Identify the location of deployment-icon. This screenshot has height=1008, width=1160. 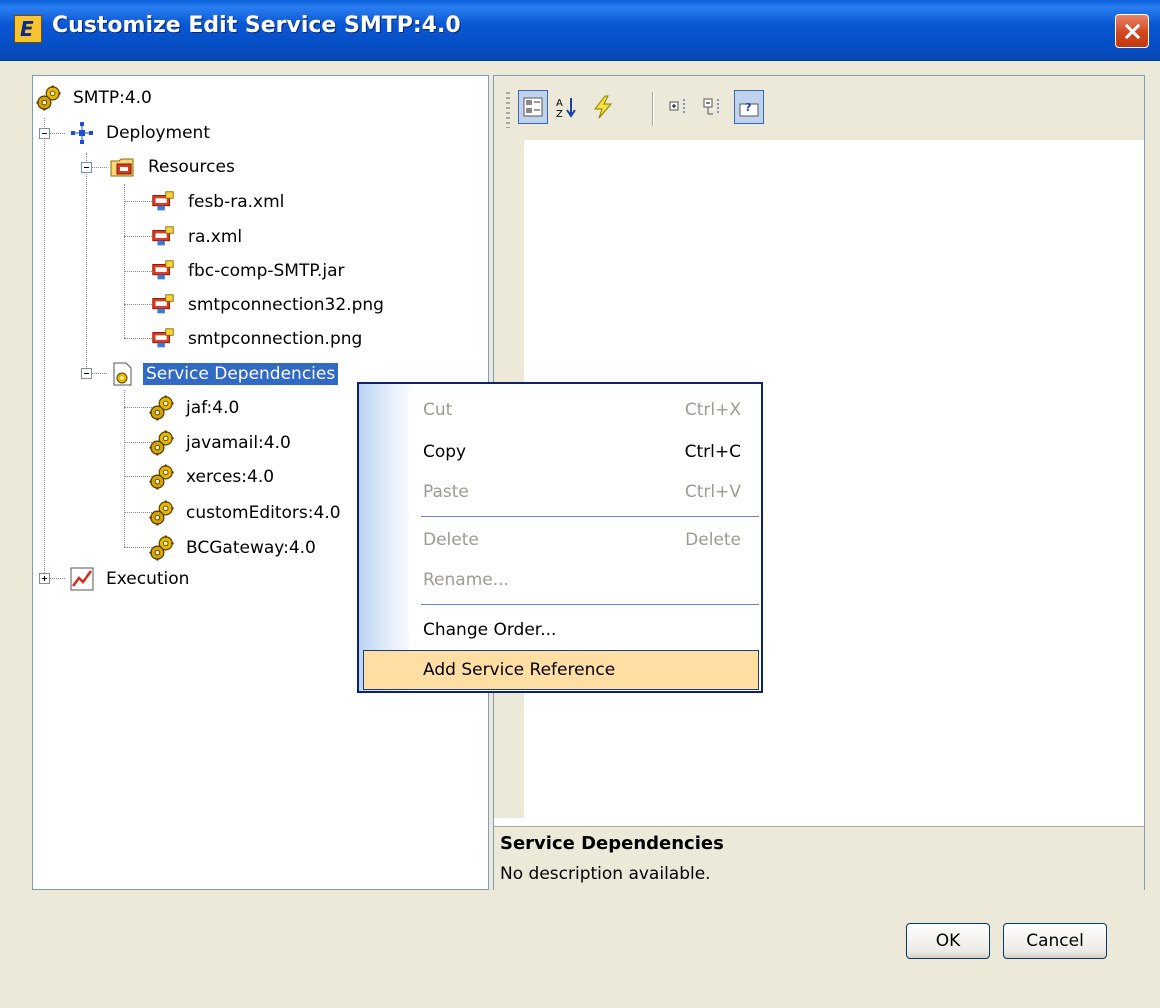
(82, 133).